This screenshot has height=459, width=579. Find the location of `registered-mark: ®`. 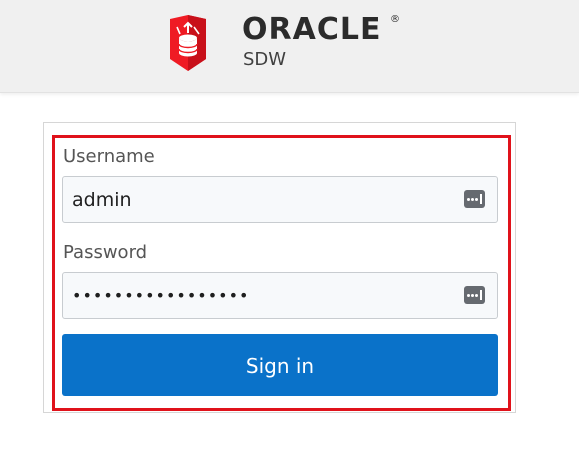

registered-mark: ® is located at coordinates (395, 19).